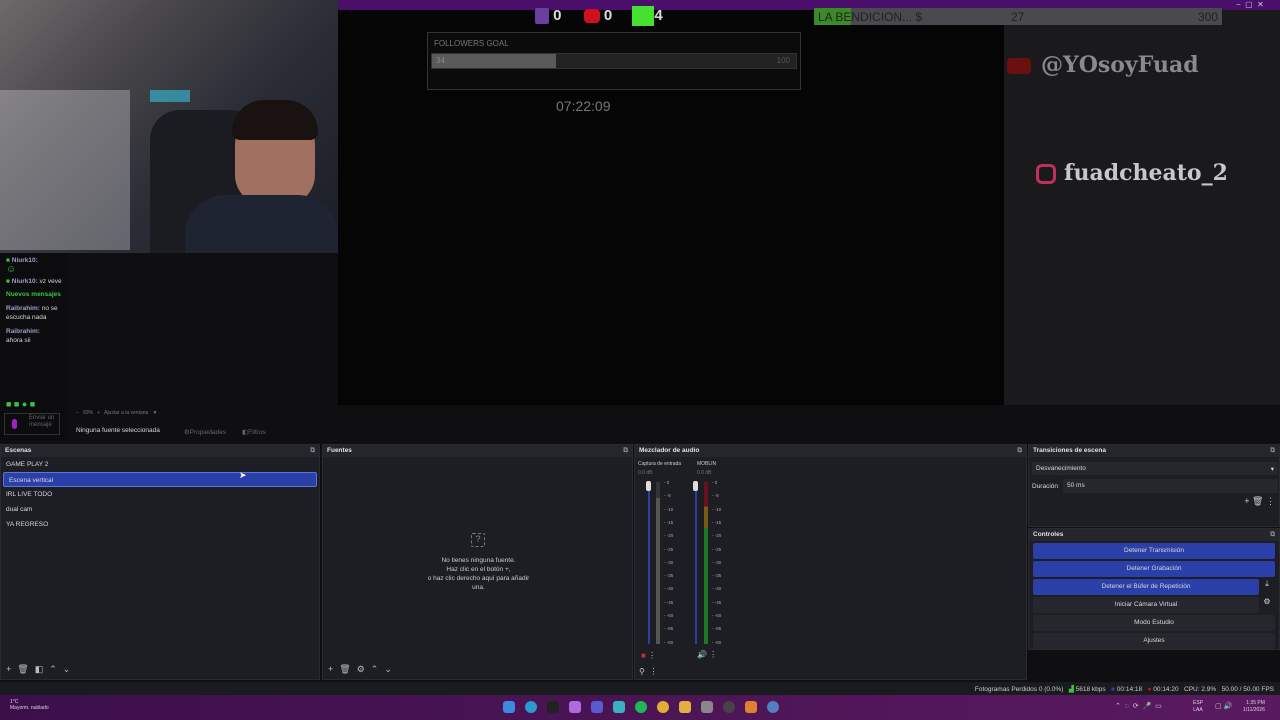  What do you see at coordinates (1154, 623) in the screenshot?
I see `studio-mode-button: Modo Estudio` at bounding box center [1154, 623].